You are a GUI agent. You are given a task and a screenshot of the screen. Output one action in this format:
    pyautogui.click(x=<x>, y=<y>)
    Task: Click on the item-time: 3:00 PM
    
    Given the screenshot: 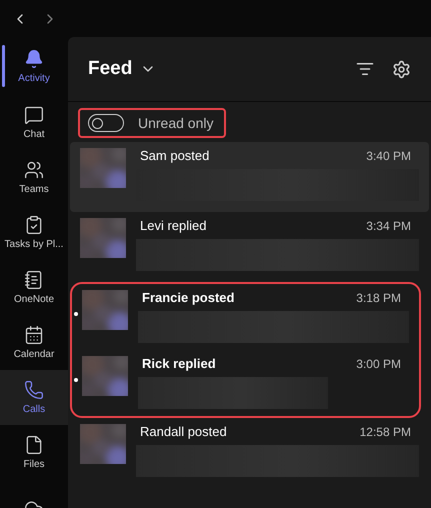 What is the action you would take?
    pyautogui.click(x=378, y=364)
    